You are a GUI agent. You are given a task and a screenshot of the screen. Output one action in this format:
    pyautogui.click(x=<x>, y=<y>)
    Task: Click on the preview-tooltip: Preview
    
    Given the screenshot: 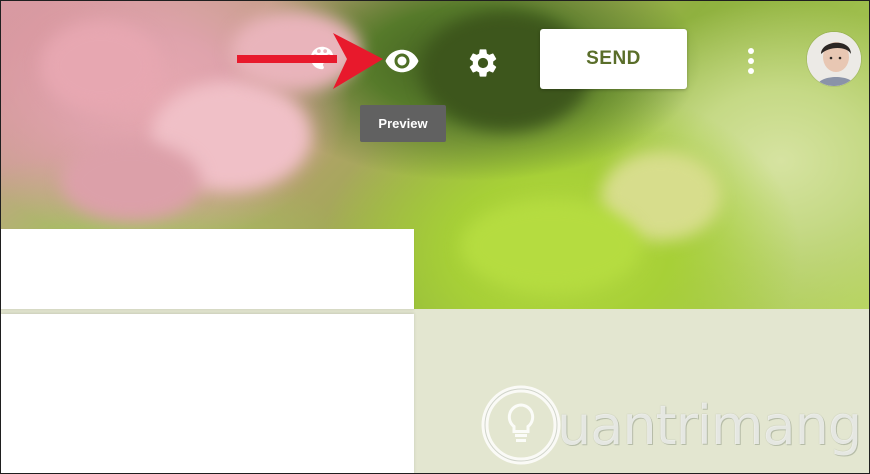 What is the action you would take?
    pyautogui.click(x=403, y=123)
    